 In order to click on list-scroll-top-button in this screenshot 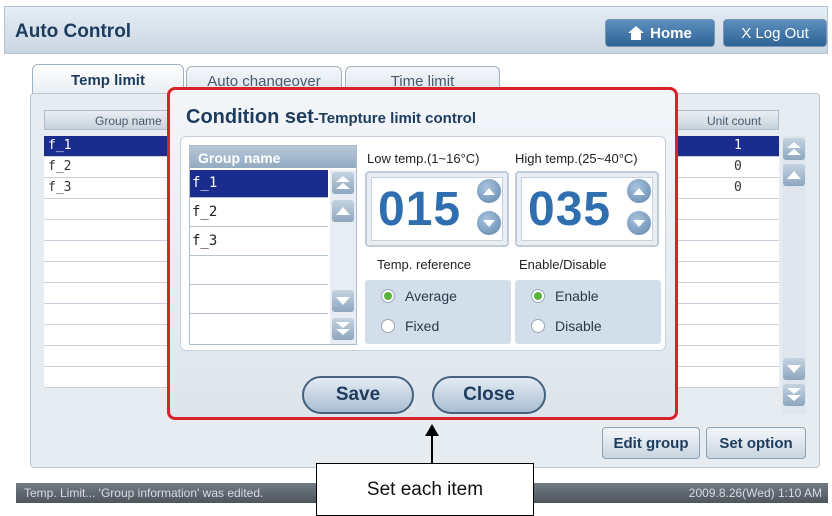, I will do `click(343, 183)`.